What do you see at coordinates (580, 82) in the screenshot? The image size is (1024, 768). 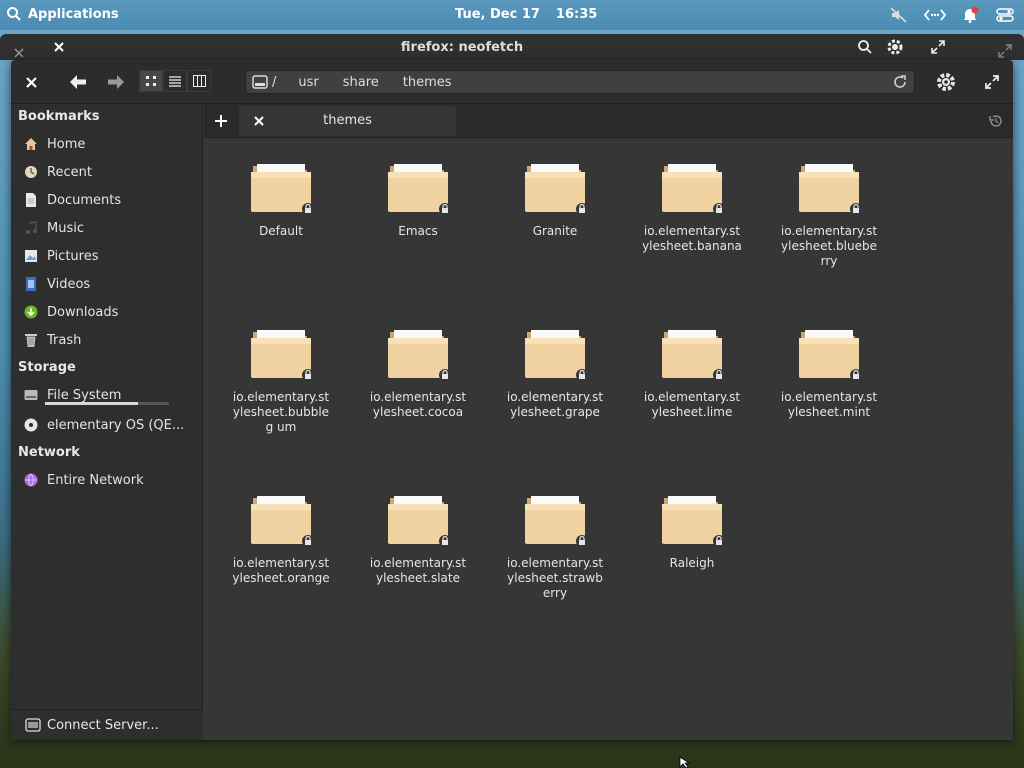 I see `path-bar: / usr share themes` at bounding box center [580, 82].